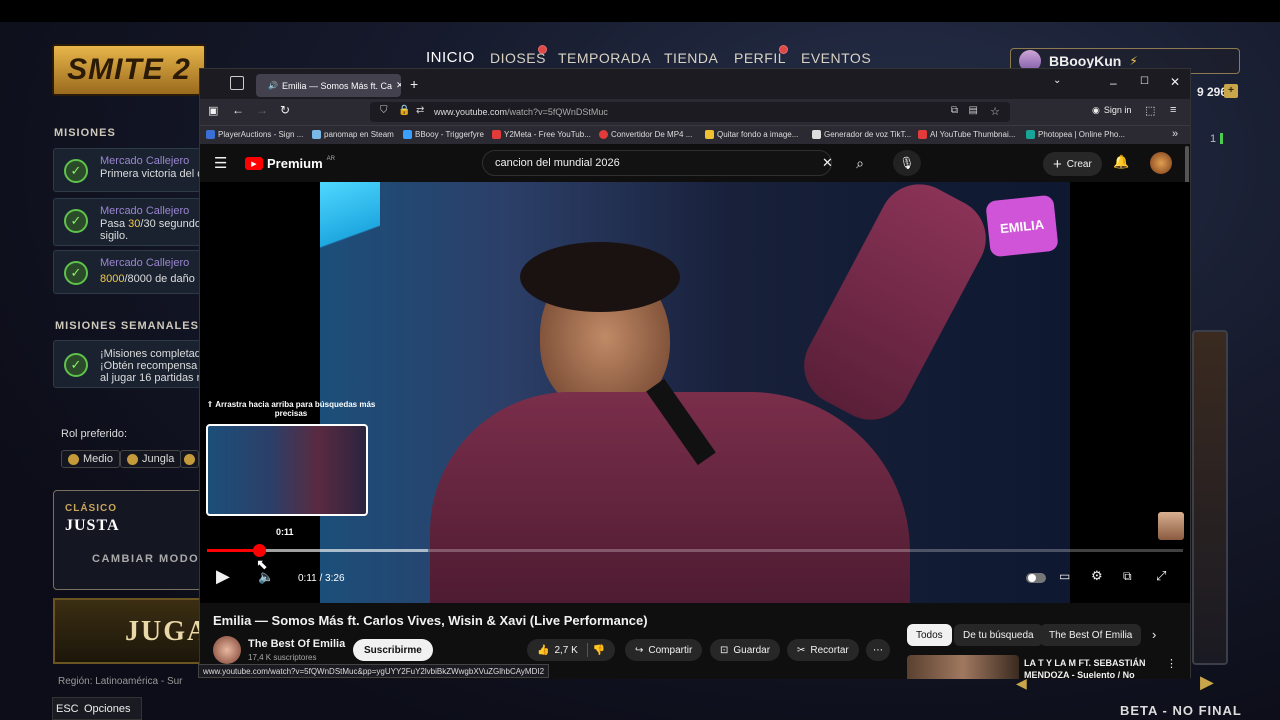  Describe the element at coordinates (1161, 163) in the screenshot. I see `account-avatar` at that location.